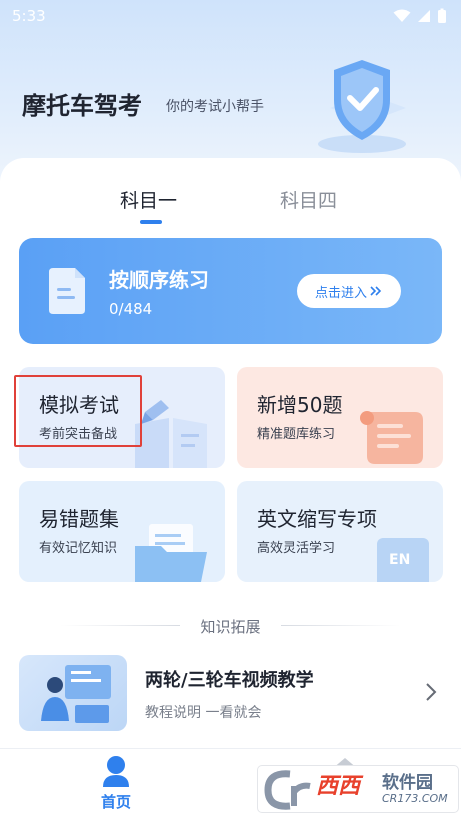 The width and height of the screenshot is (461, 820). Describe the element at coordinates (287, 790) in the screenshot. I see `cr-logo-icon` at that location.